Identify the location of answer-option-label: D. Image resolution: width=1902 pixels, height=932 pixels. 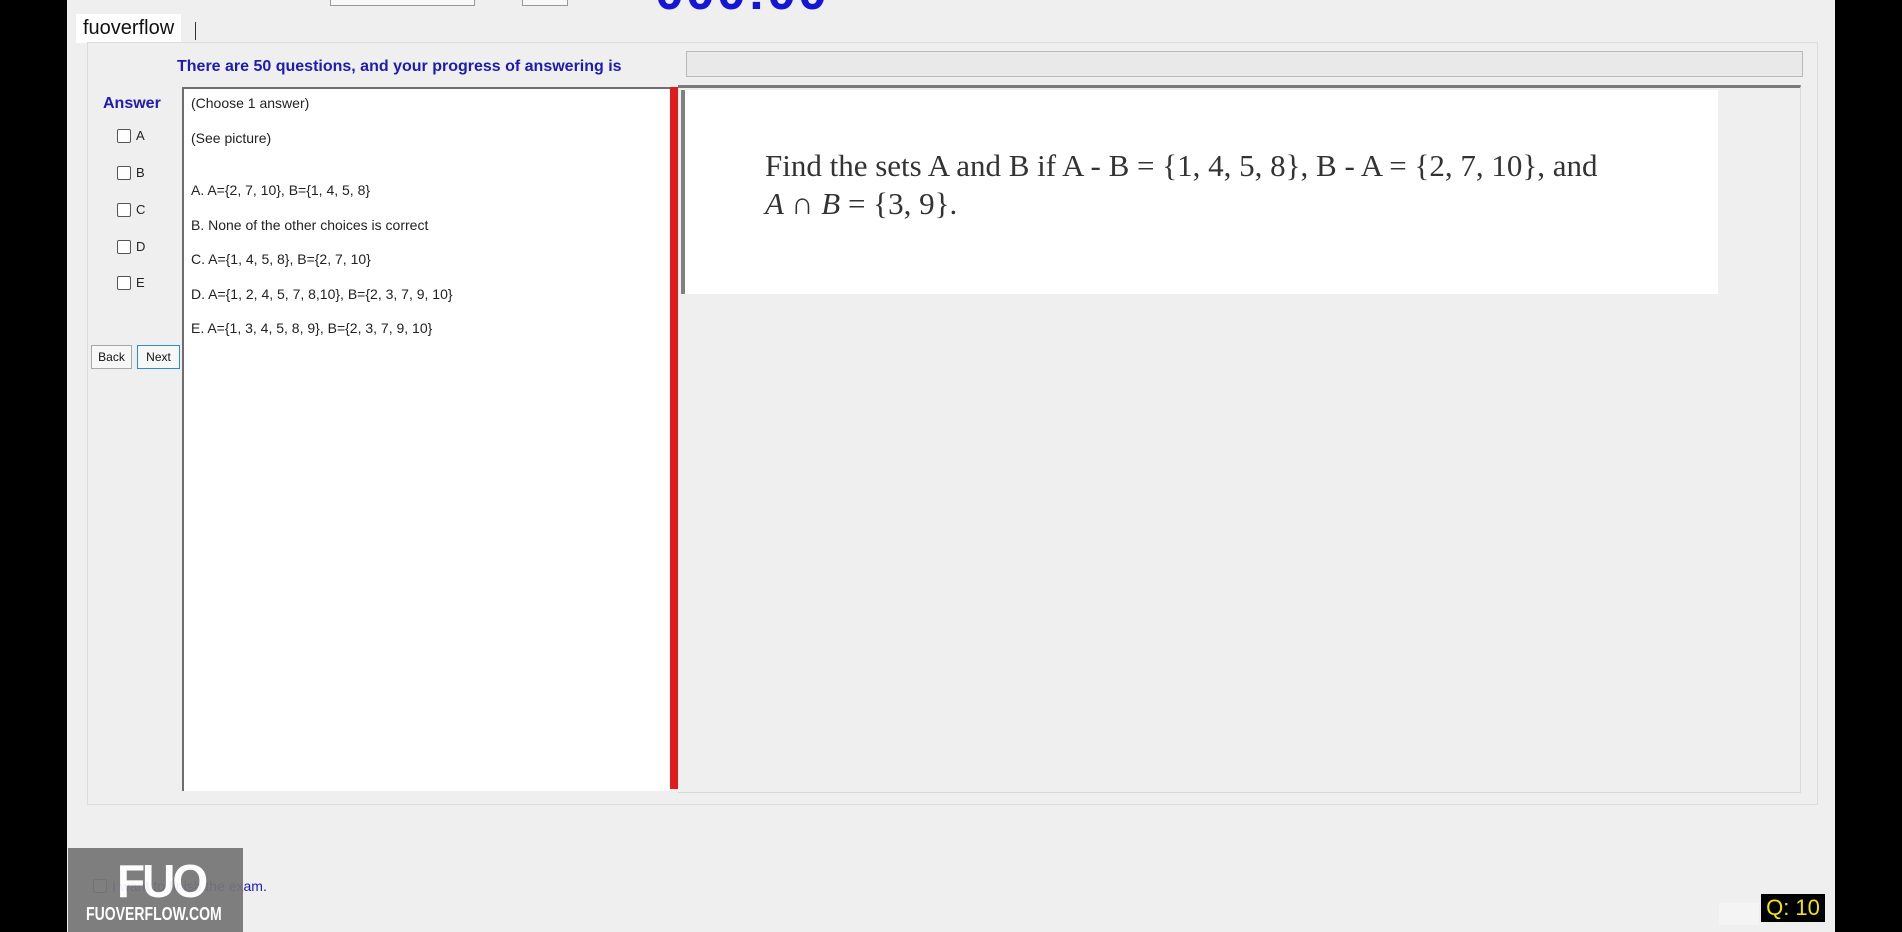
(141, 246).